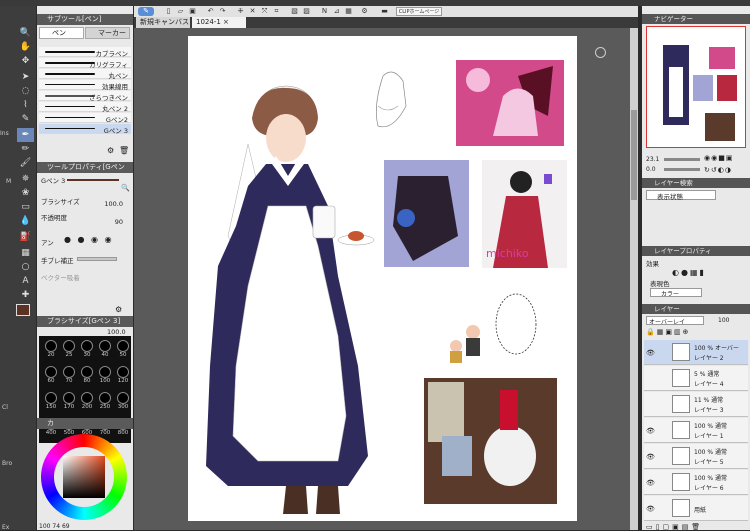 The height and width of the screenshot is (531, 750). Describe the element at coordinates (696, 456) in the screenshot. I see `layer-row: 👁 100 % 通常 レイヤー 5` at that location.